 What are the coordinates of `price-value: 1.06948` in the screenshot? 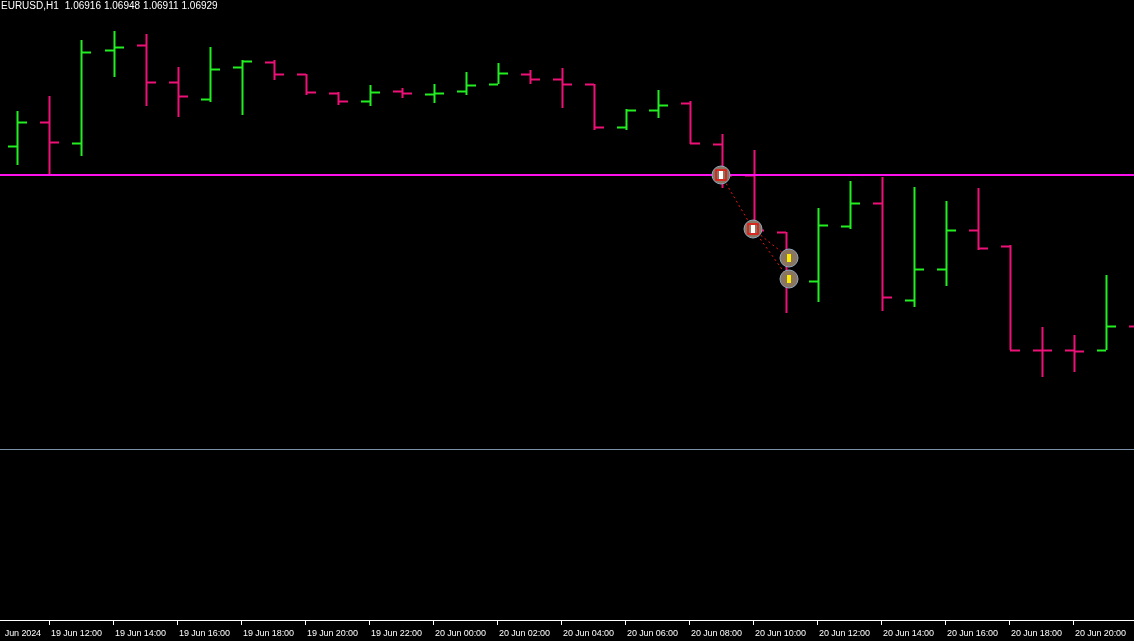 It's located at (122, 6).